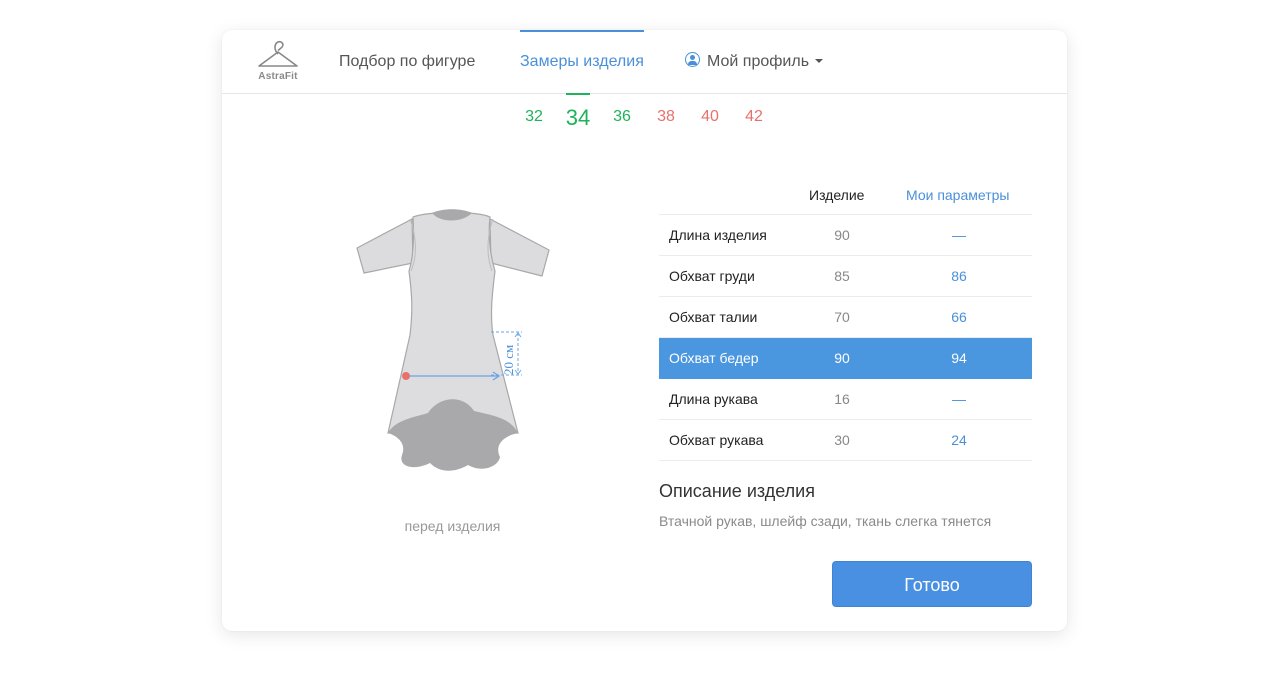  I want to click on table-header: Изделие Мои параметры, so click(845, 194).